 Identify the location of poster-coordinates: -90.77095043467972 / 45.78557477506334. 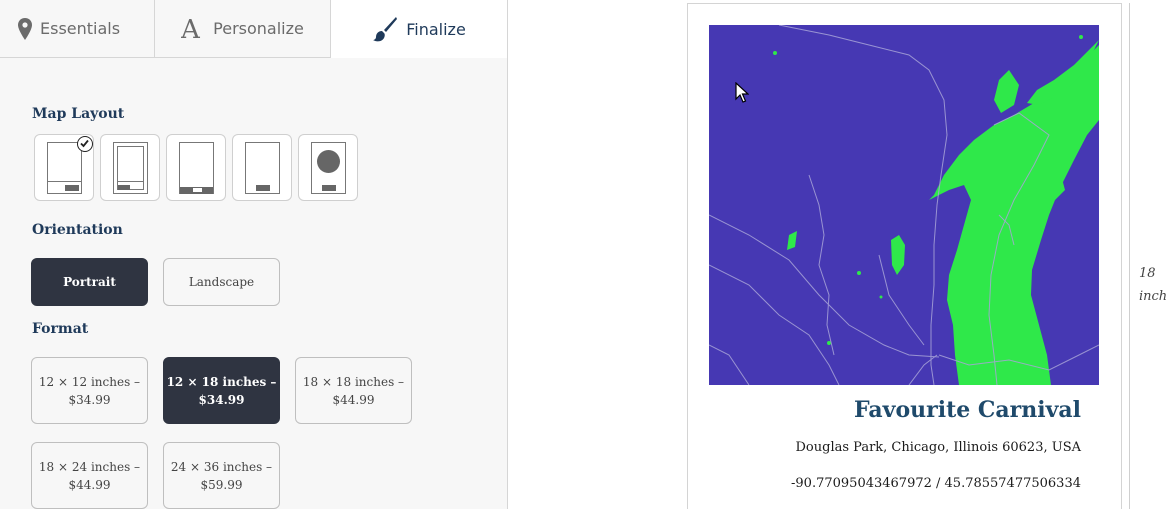
(936, 483).